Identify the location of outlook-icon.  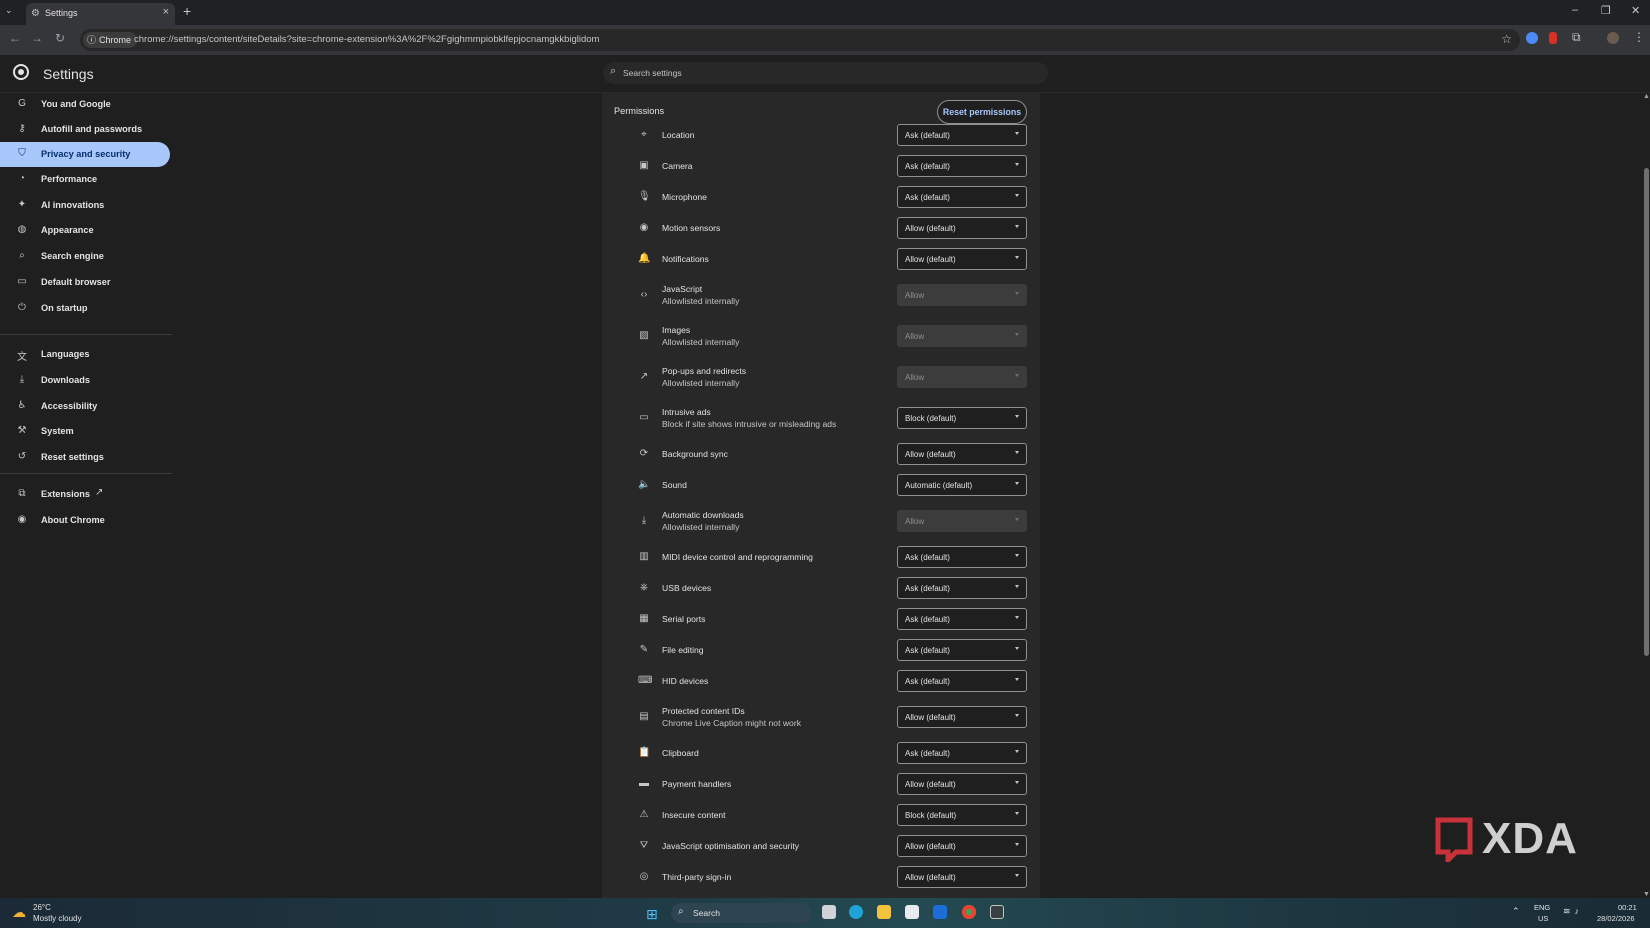
(940, 912).